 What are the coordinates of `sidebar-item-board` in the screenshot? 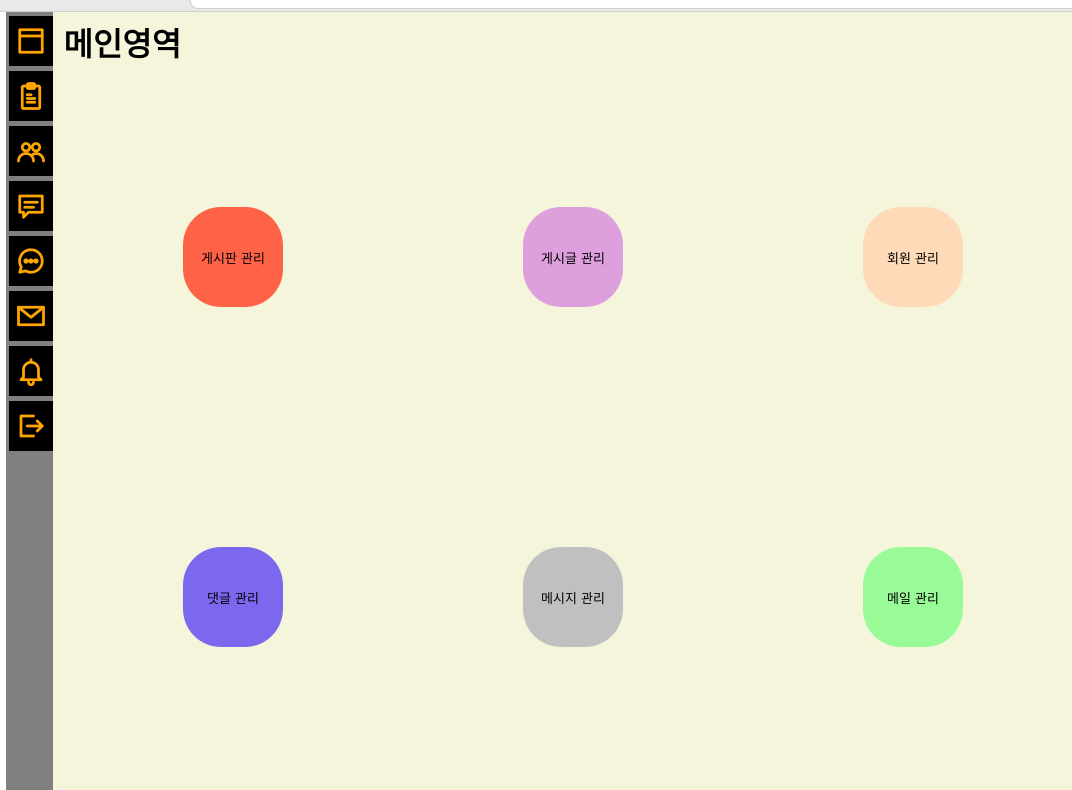 It's located at (31, 96).